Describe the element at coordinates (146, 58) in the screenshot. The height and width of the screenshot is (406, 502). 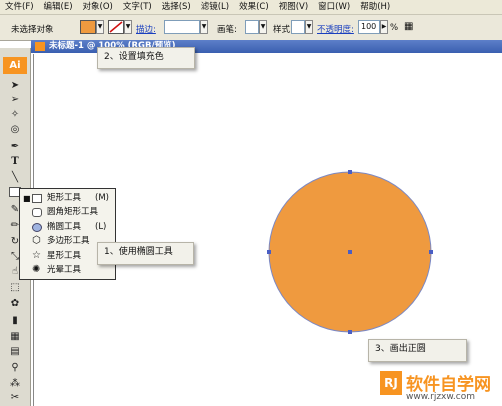
I see `callout-set-fill: 2、设置填充色` at that location.